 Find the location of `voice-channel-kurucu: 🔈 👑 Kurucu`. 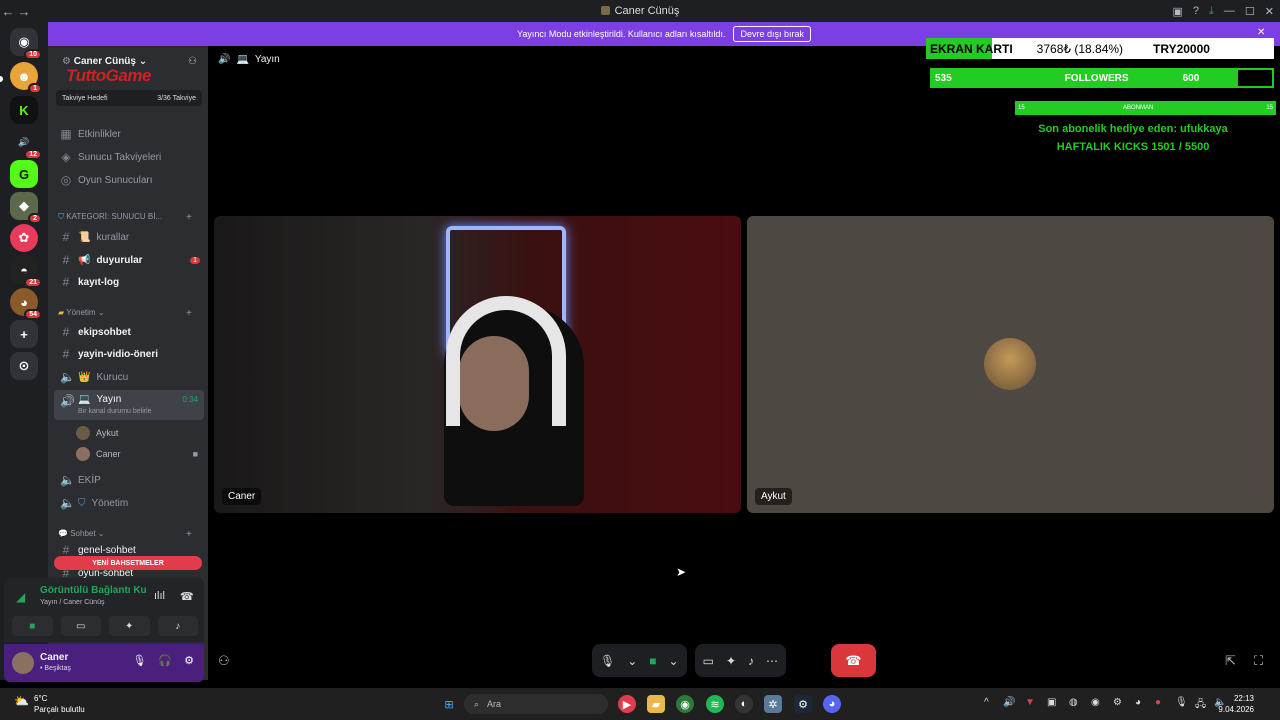

voice-channel-kurucu: 🔈 👑 Kurucu is located at coordinates (129, 377).